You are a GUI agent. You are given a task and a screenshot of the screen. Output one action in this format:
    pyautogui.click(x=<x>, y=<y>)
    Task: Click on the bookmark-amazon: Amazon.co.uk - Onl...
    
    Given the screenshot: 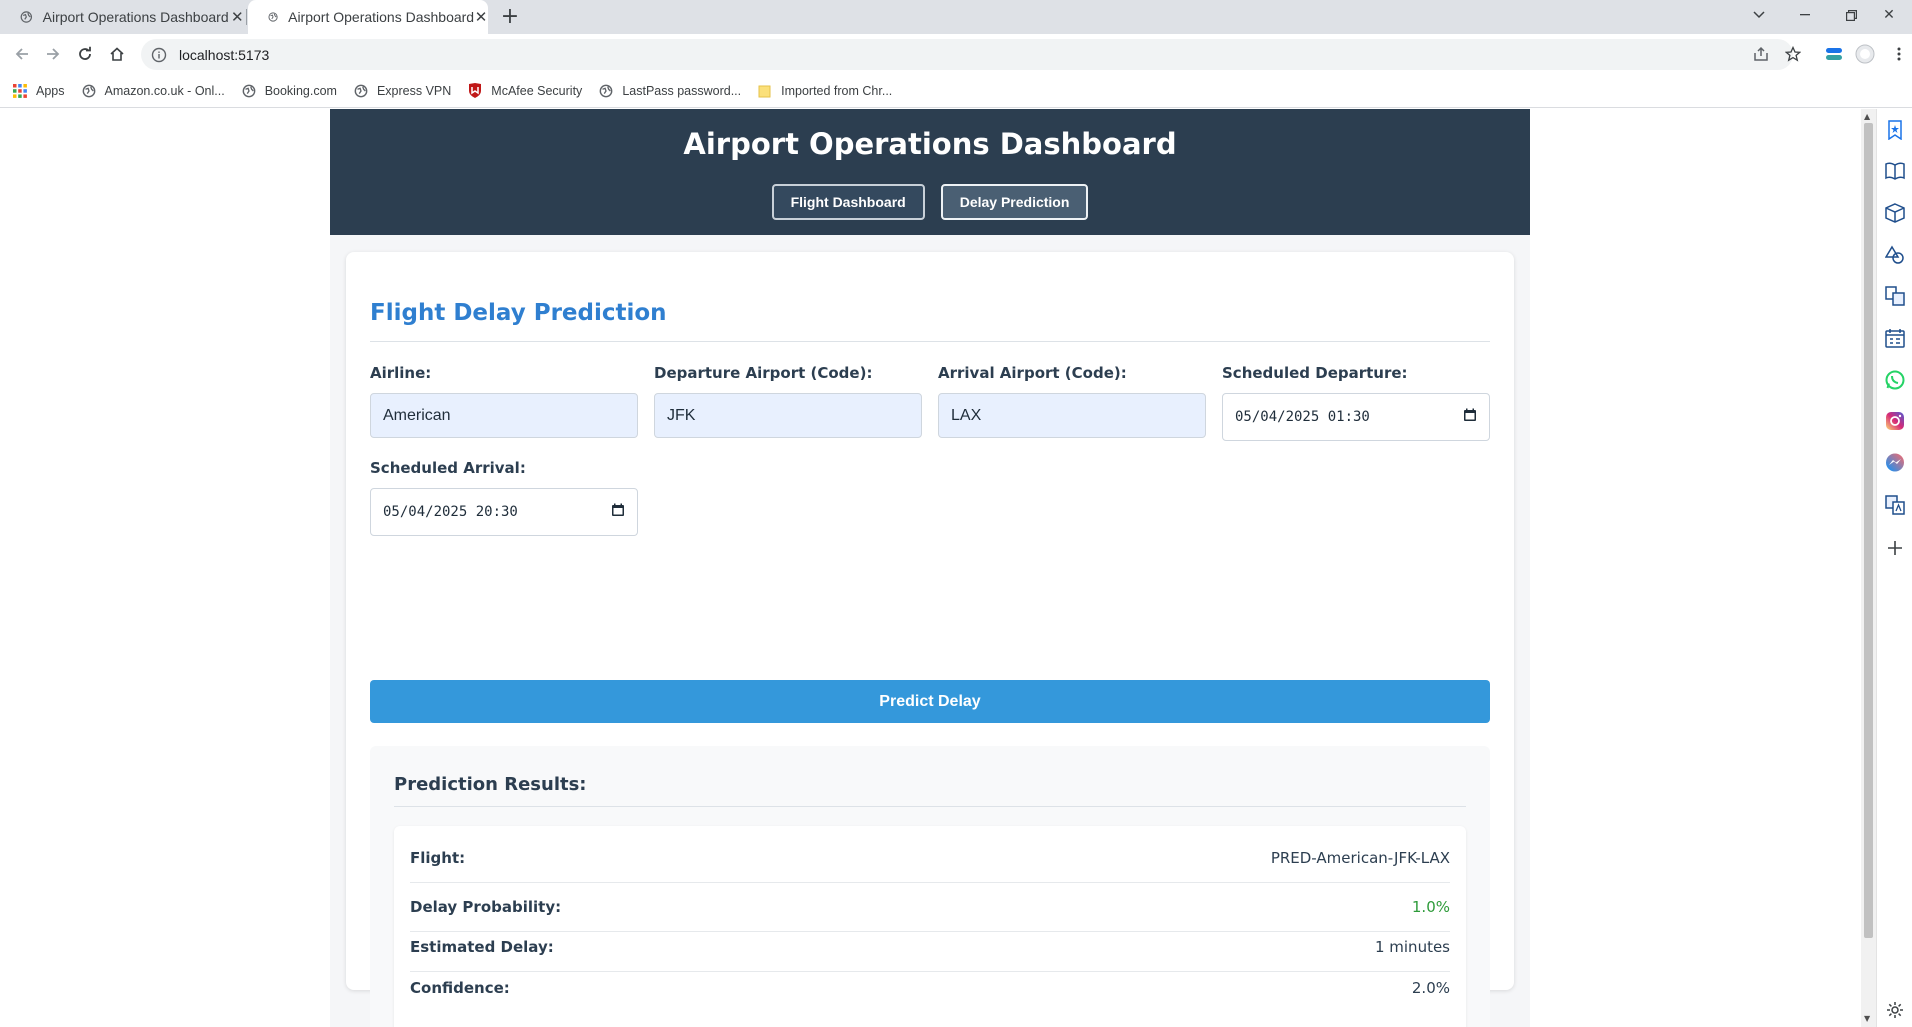 What is the action you would take?
    pyautogui.click(x=153, y=91)
    